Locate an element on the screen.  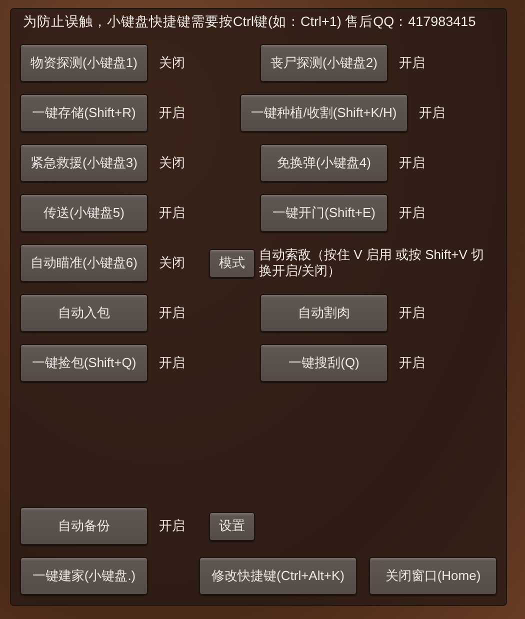
toggle-button: 自动瞄准(小键盘6) is located at coordinates (84, 263).